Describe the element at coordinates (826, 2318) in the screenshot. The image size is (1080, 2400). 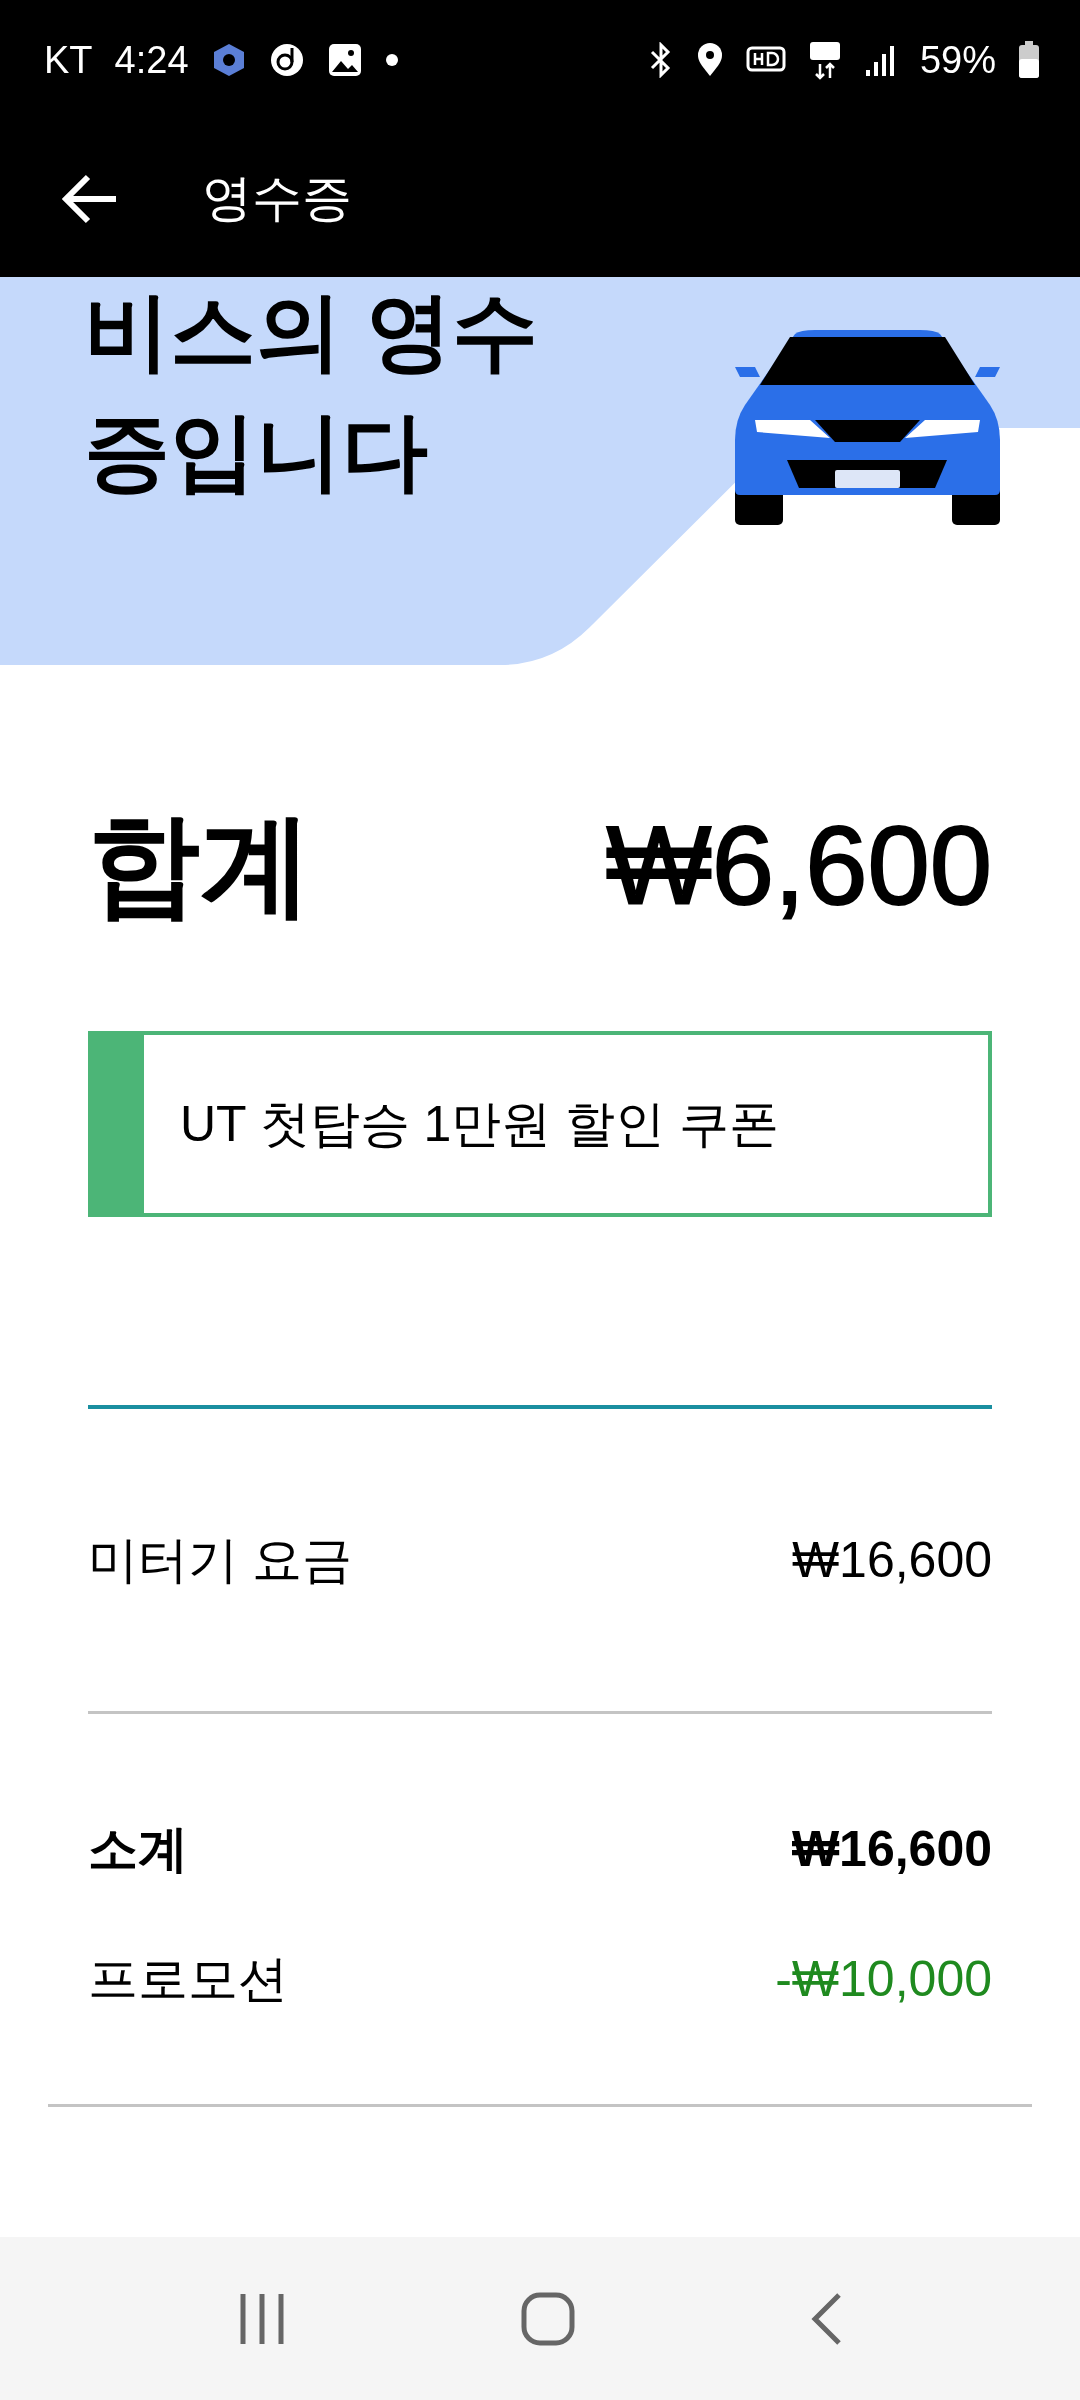
I see `back-nav-button` at that location.